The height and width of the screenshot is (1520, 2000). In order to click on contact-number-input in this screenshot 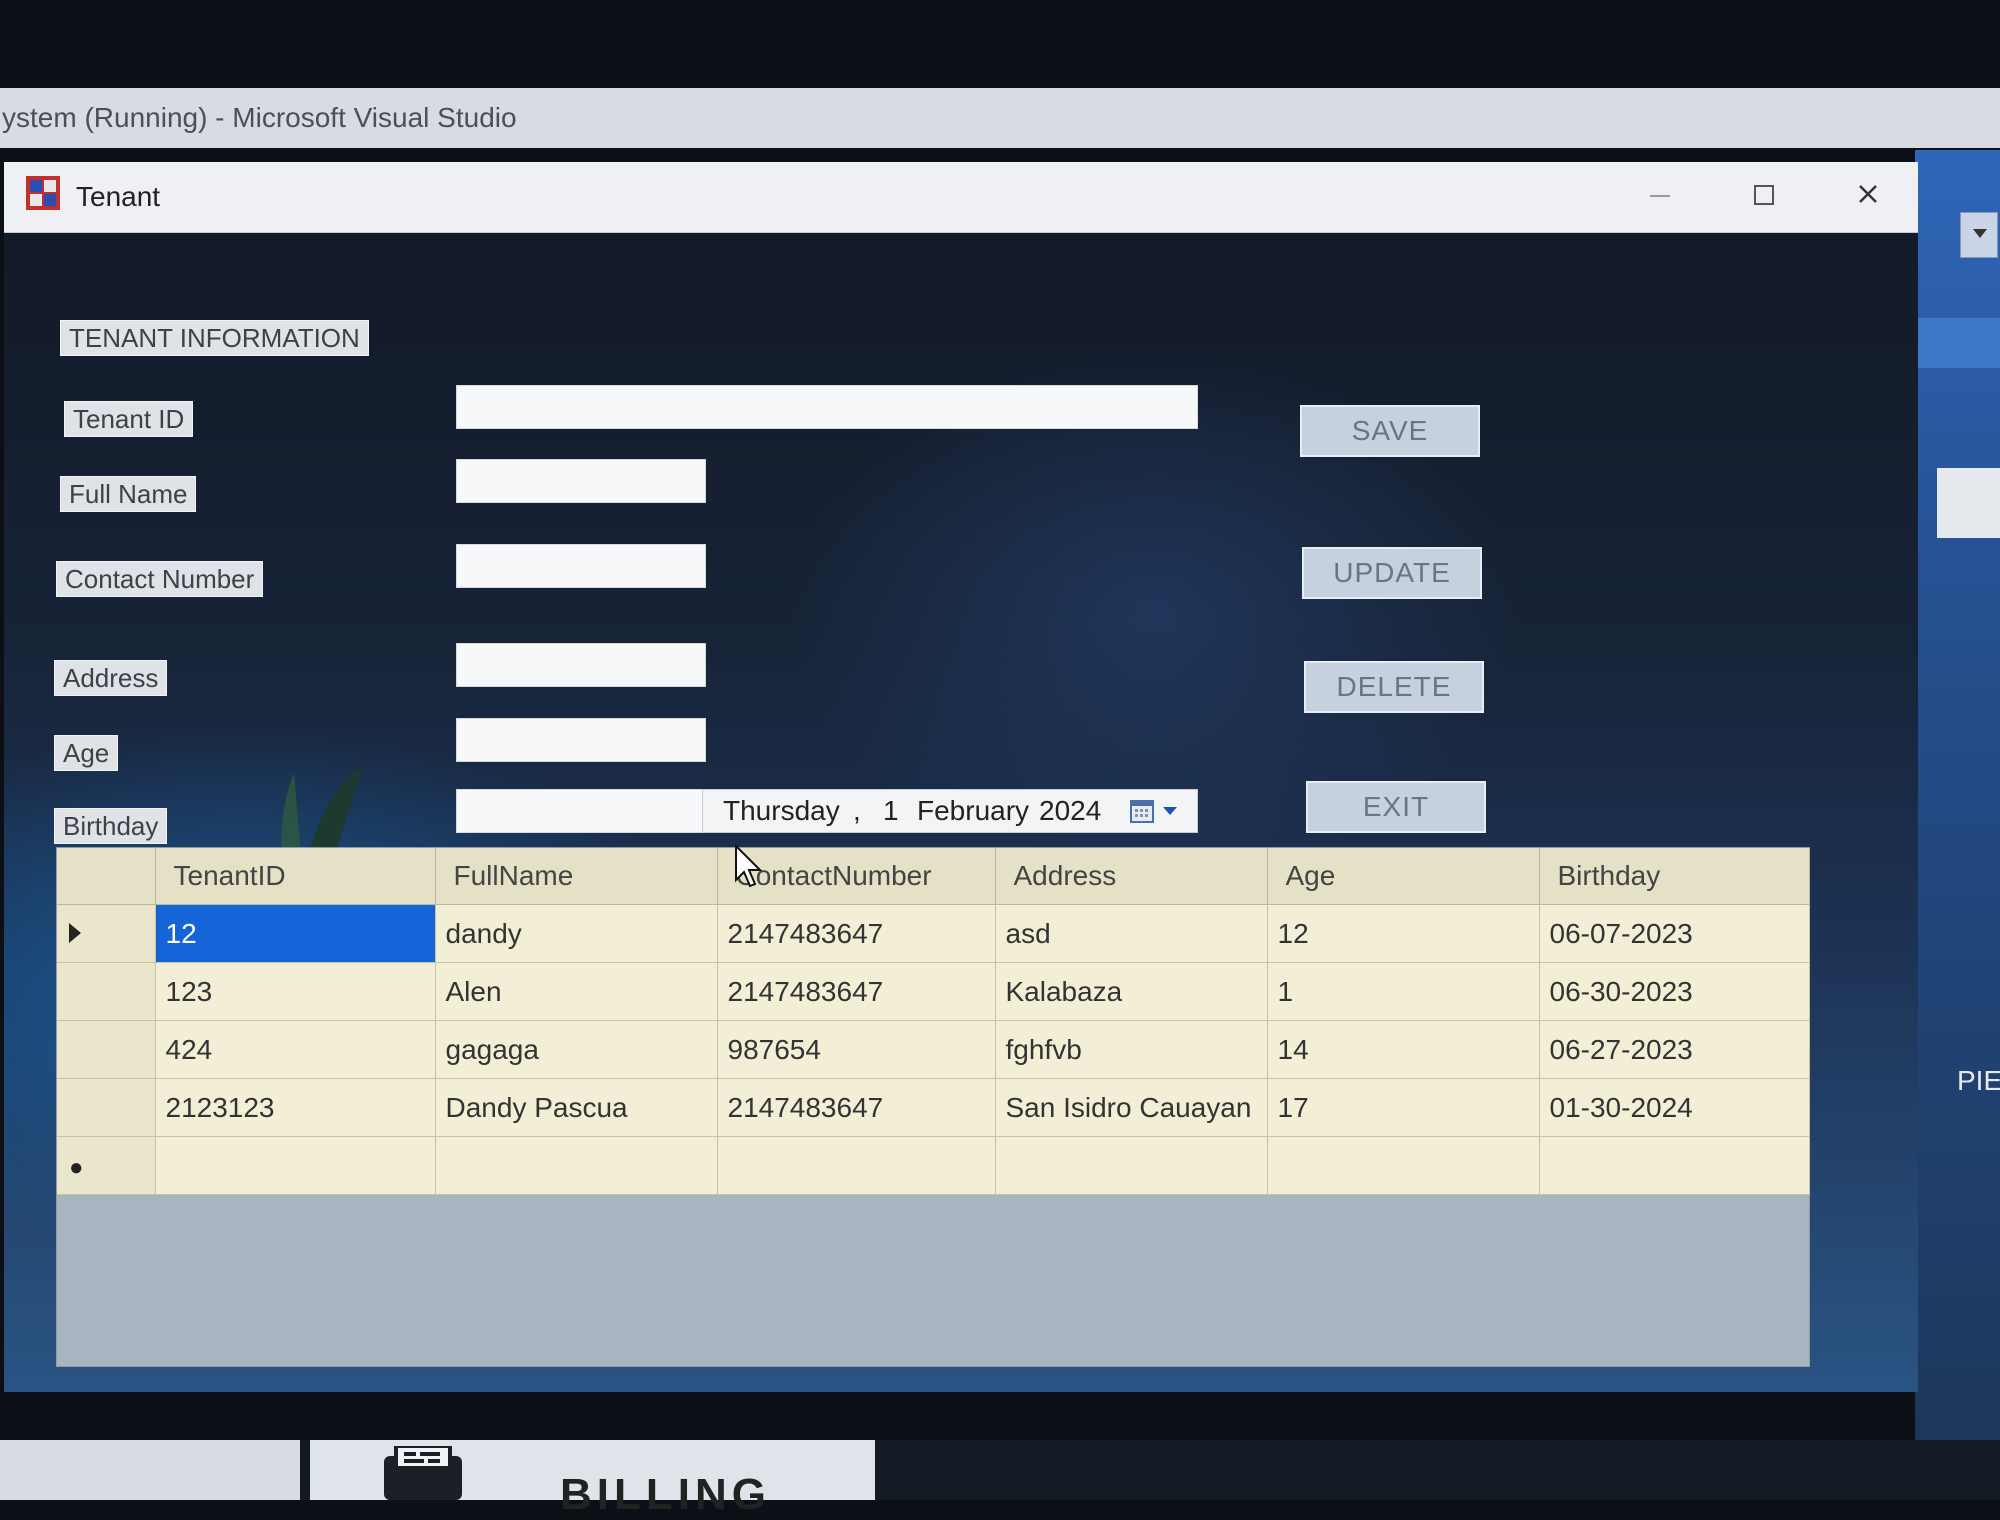, I will do `click(581, 566)`.